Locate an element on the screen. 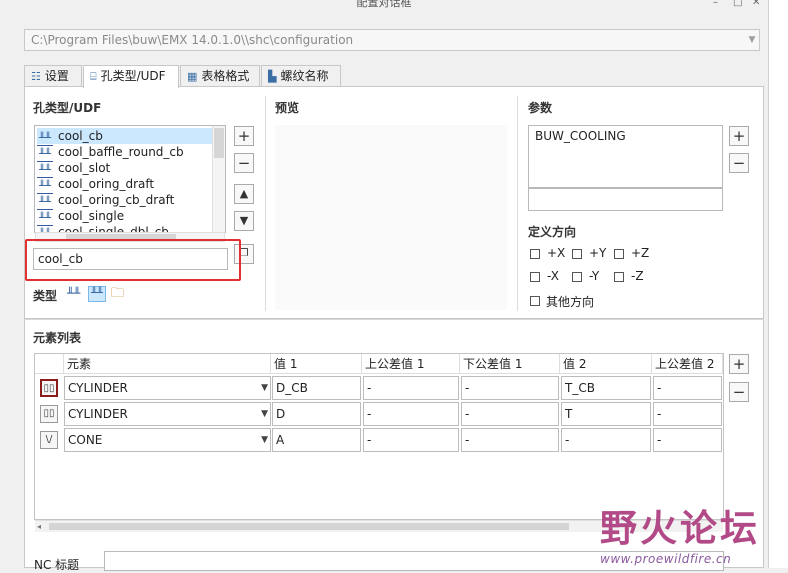  add-param-button: + is located at coordinates (739, 136).